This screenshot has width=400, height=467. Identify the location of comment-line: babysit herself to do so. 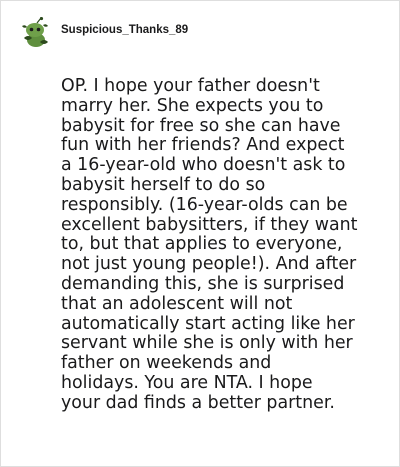
(163, 184).